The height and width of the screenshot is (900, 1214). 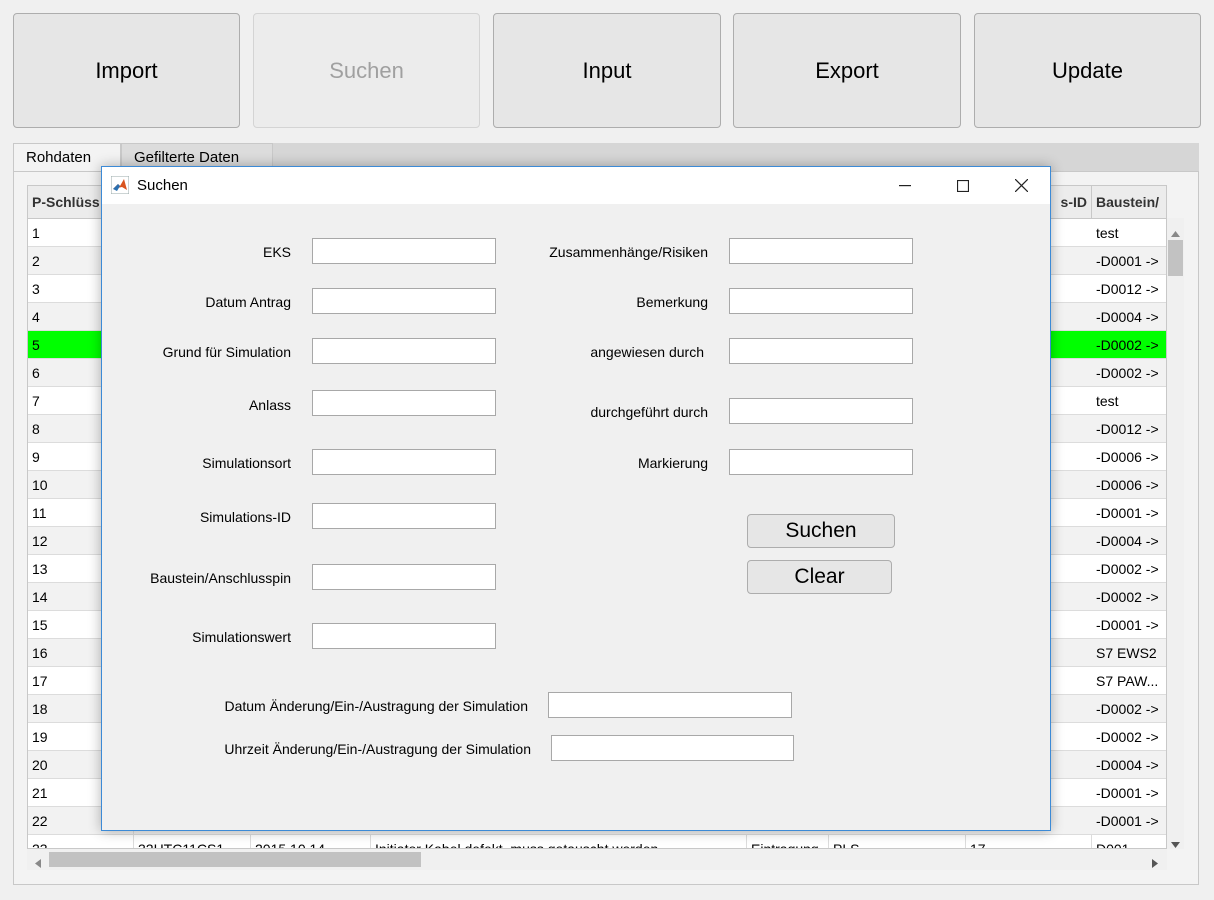 I want to click on grund-input, so click(x=404, y=351).